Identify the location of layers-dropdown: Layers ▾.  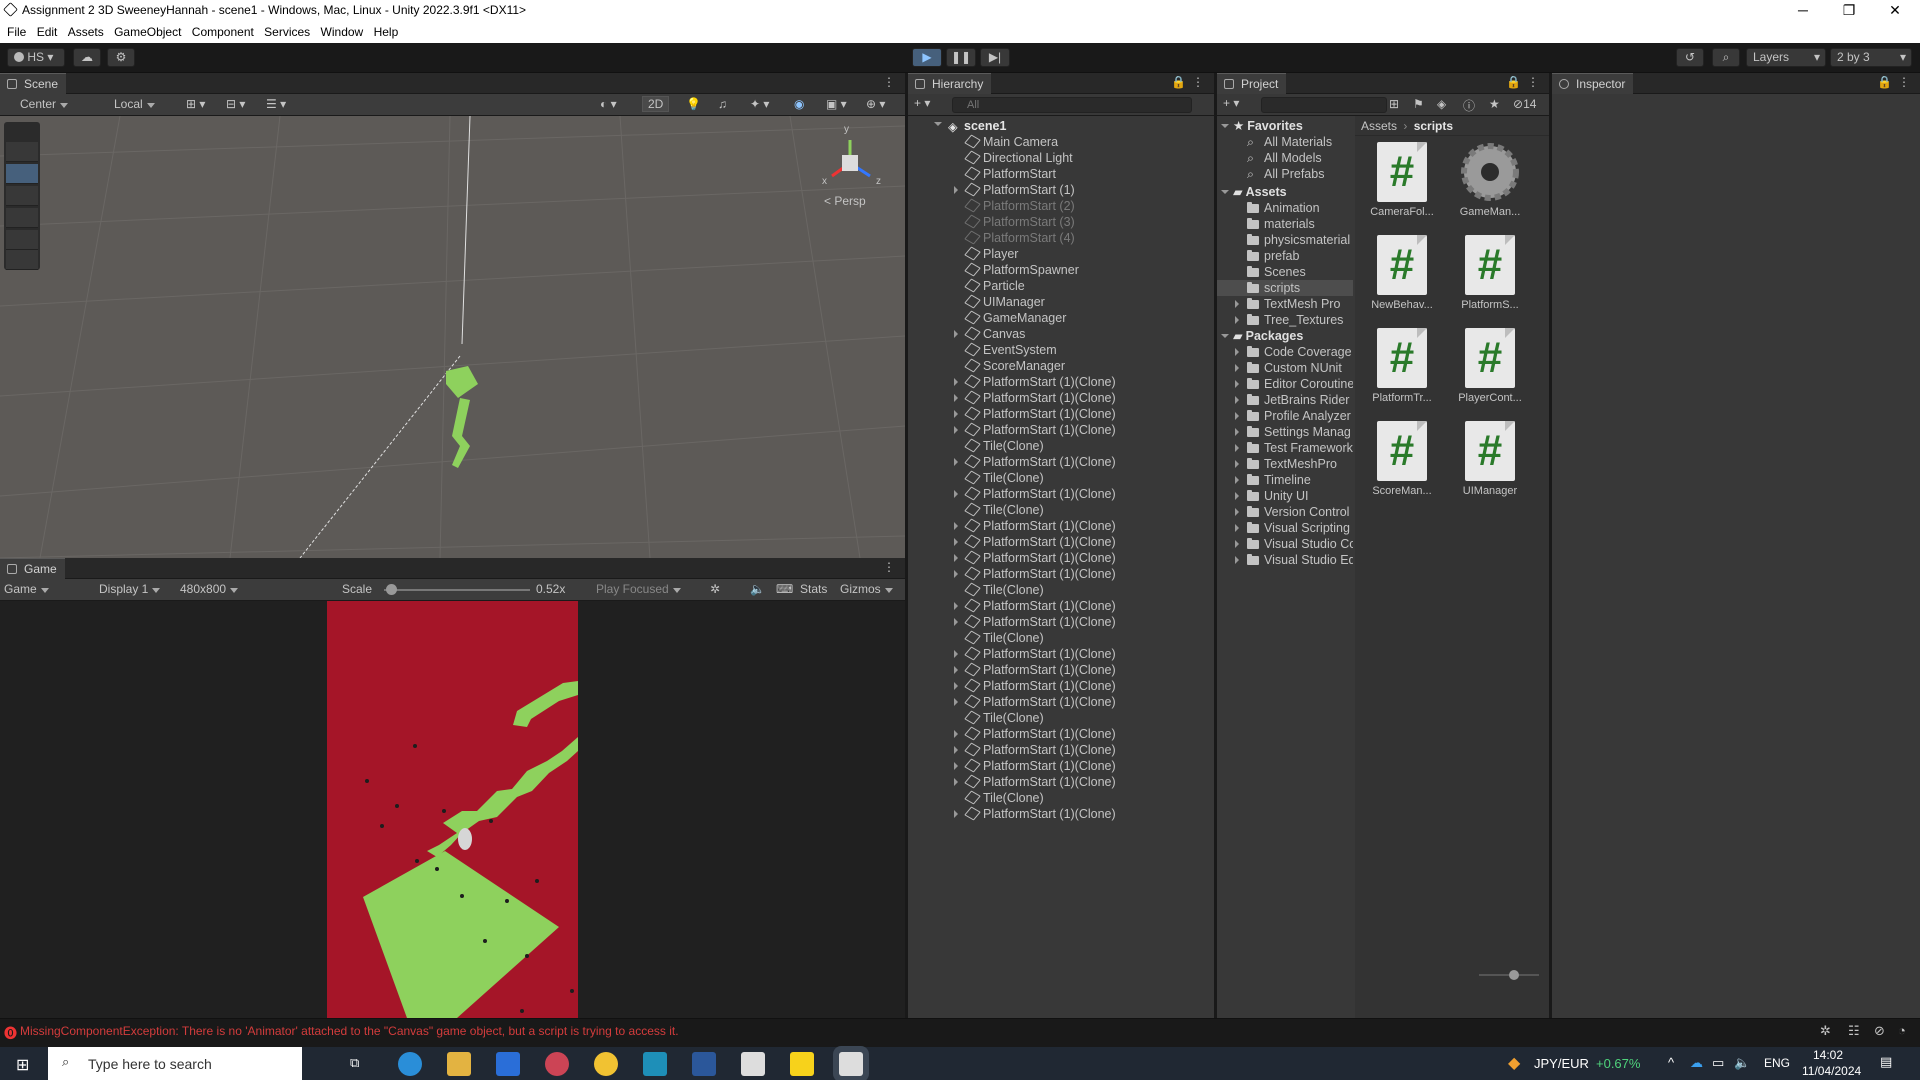
(1786, 57).